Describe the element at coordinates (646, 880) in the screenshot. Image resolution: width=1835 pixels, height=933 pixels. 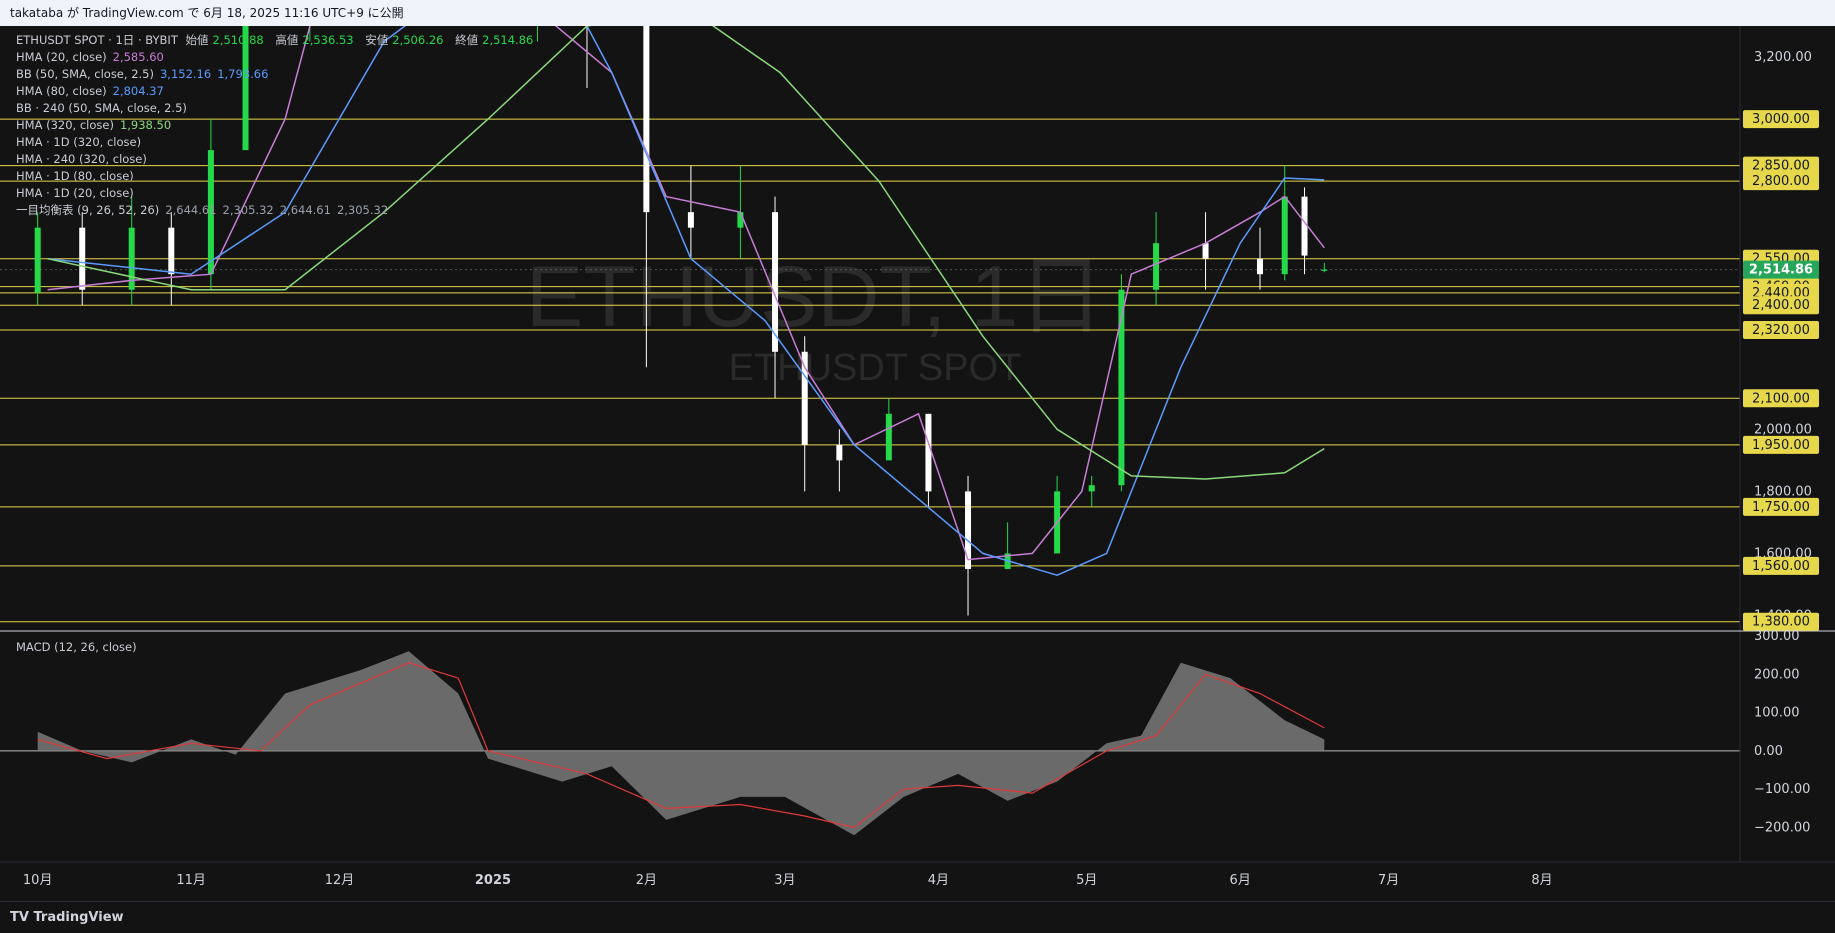
I see `time-tick-label: 2月` at that location.